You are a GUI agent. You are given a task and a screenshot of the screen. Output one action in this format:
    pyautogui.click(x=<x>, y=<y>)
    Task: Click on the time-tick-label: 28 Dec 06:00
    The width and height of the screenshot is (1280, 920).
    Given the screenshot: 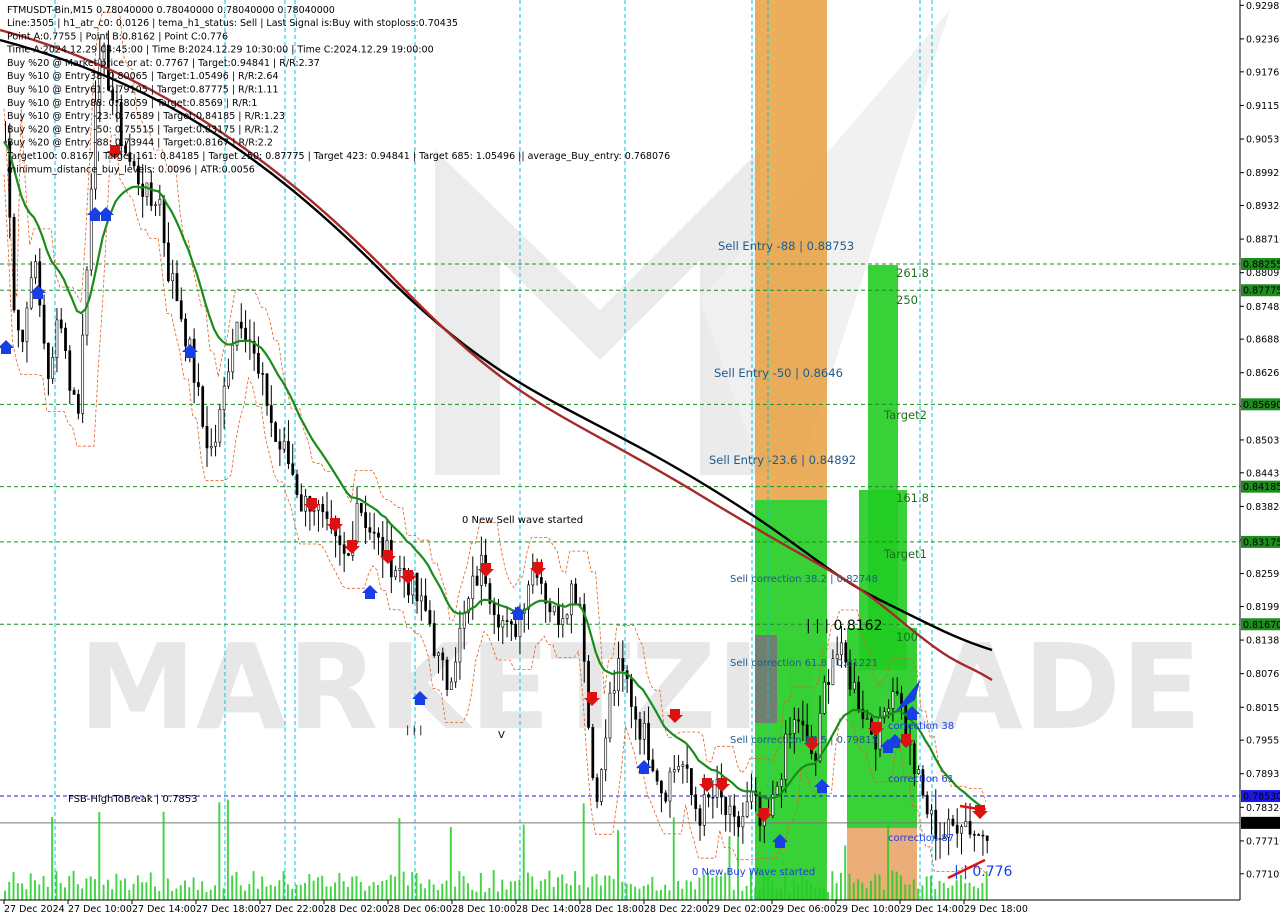 What is the action you would take?
    pyautogui.click(x=420, y=909)
    